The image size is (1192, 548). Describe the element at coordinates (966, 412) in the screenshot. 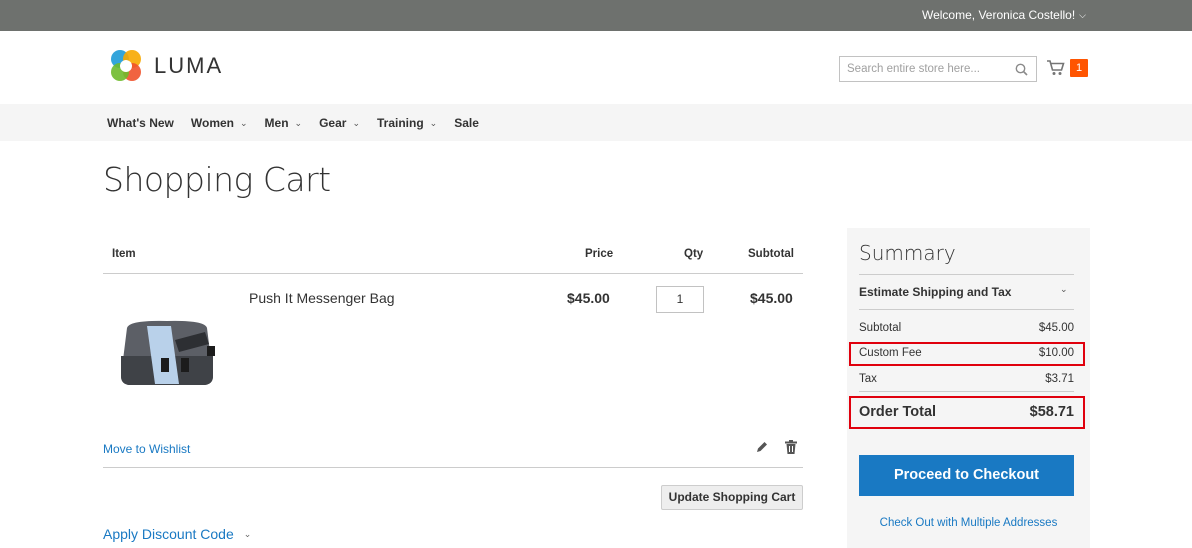

I see `order-total-row: Order Total $58.71` at that location.